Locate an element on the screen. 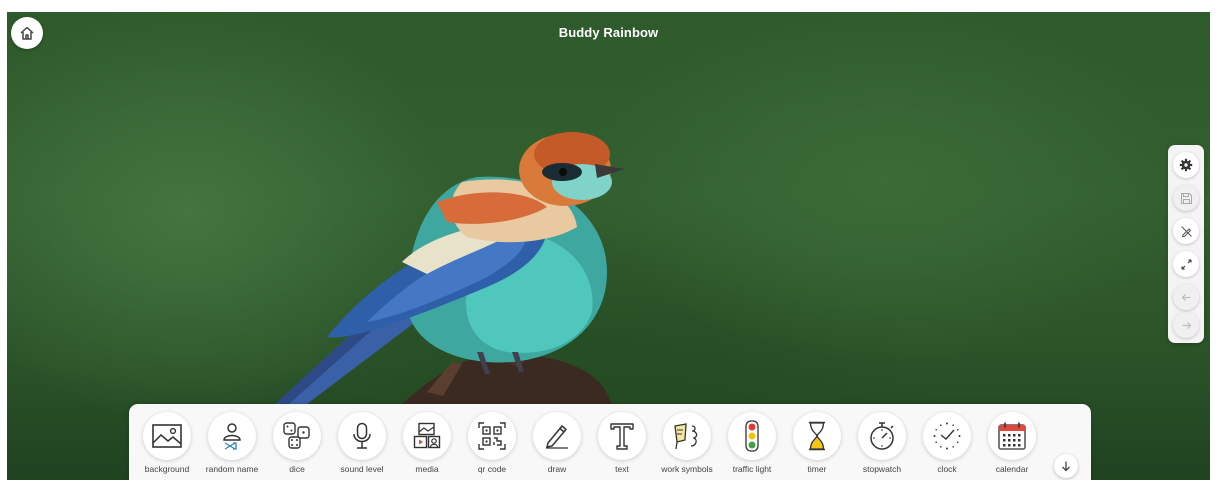 This screenshot has width=1218, height=480. fullscreen-icon is located at coordinates (1186, 264).